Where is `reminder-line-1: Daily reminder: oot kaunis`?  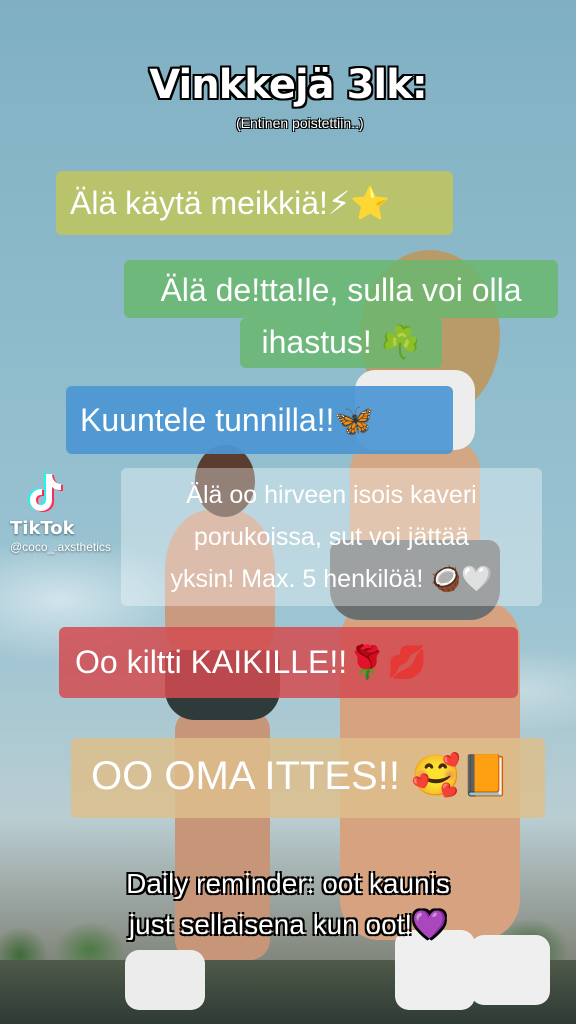 reminder-line-1: Daily reminder: oot kaunis is located at coordinates (288, 883).